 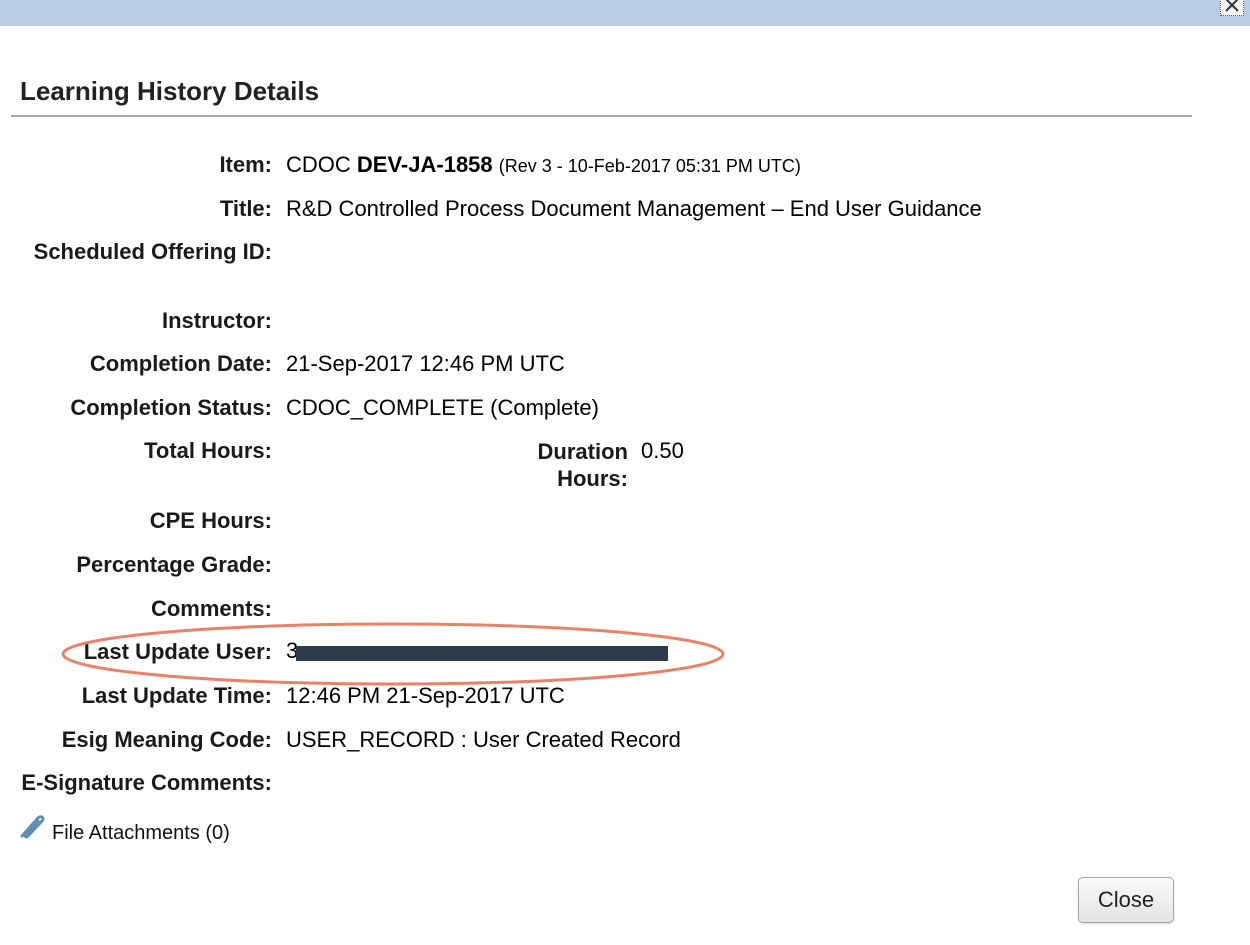 I want to click on completion-status-value: CDOC_COMPLETE (Complete), so click(x=442, y=407).